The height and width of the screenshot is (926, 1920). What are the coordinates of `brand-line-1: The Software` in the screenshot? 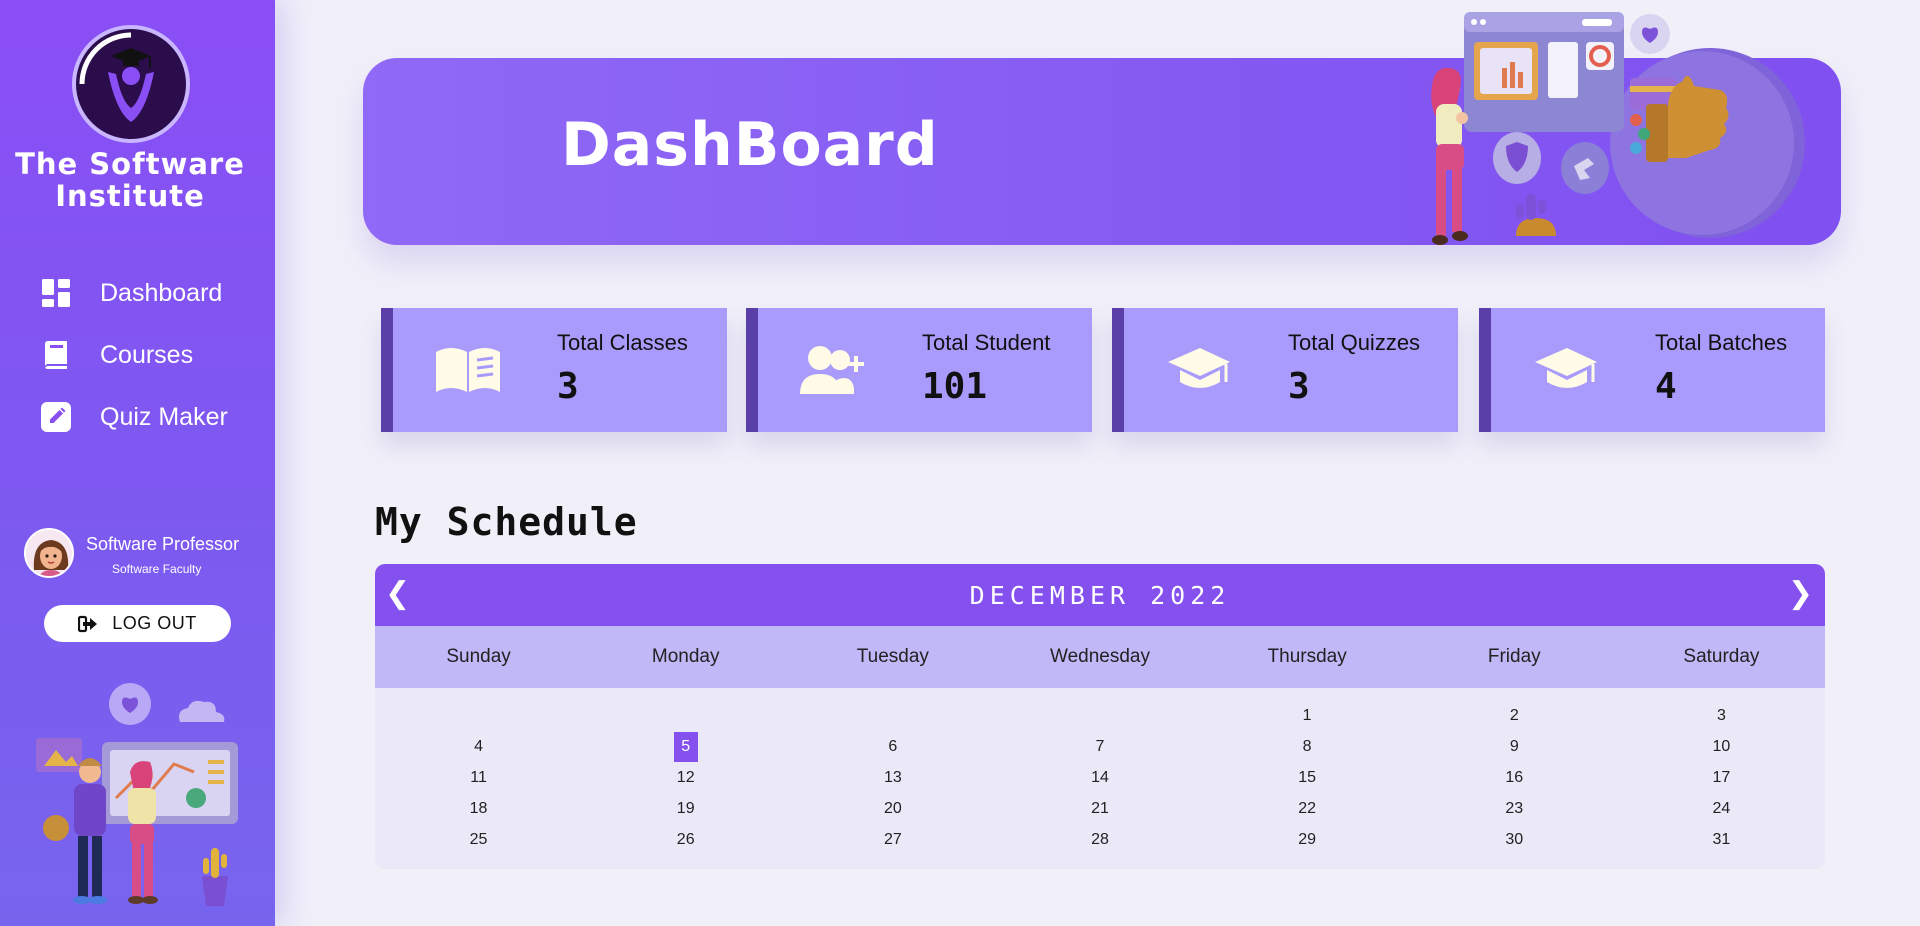 It's located at (130, 164).